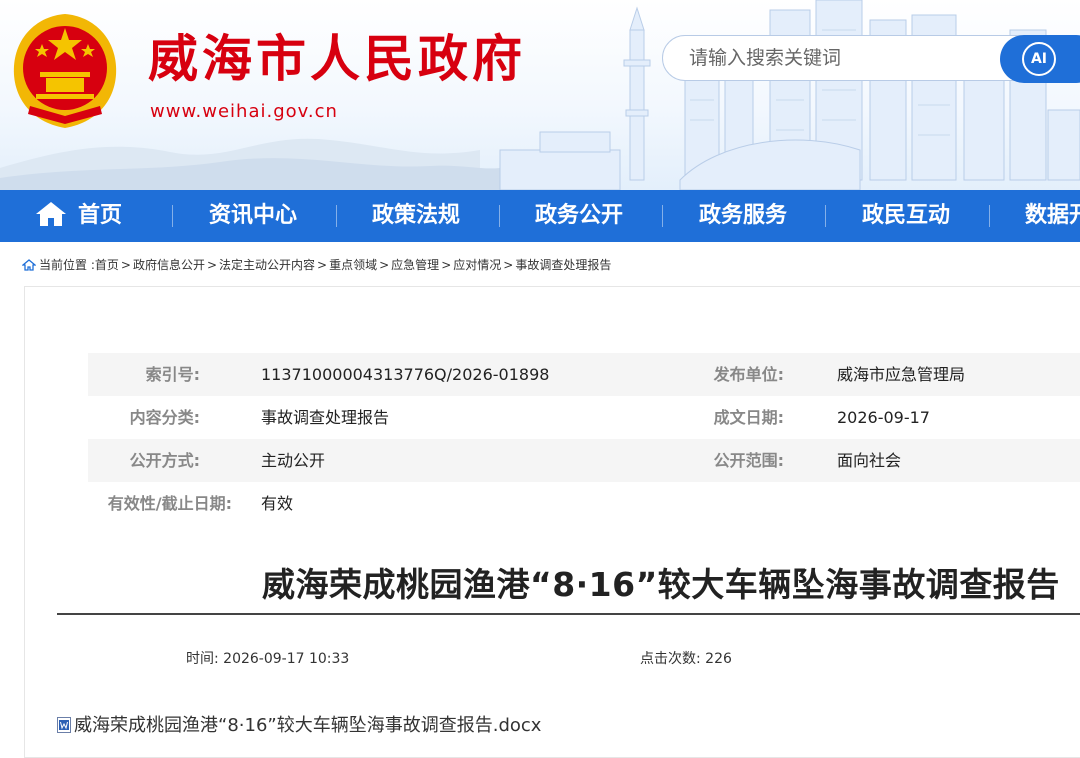 This screenshot has height=758, width=1080. I want to click on metadata-row: 公开方式: 主动公开 公开范围: 面向社会, so click(584, 460).